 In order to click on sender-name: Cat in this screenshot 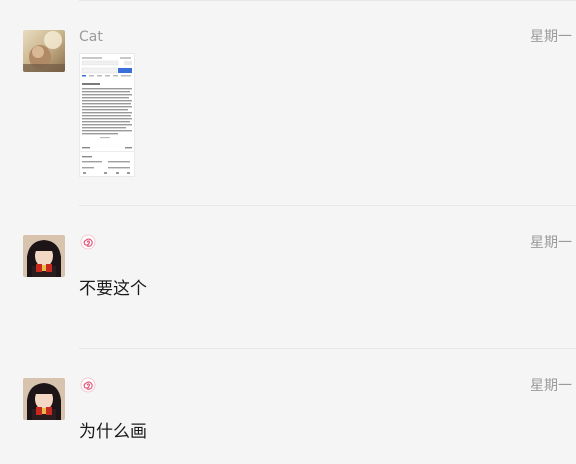, I will do `click(91, 37)`.